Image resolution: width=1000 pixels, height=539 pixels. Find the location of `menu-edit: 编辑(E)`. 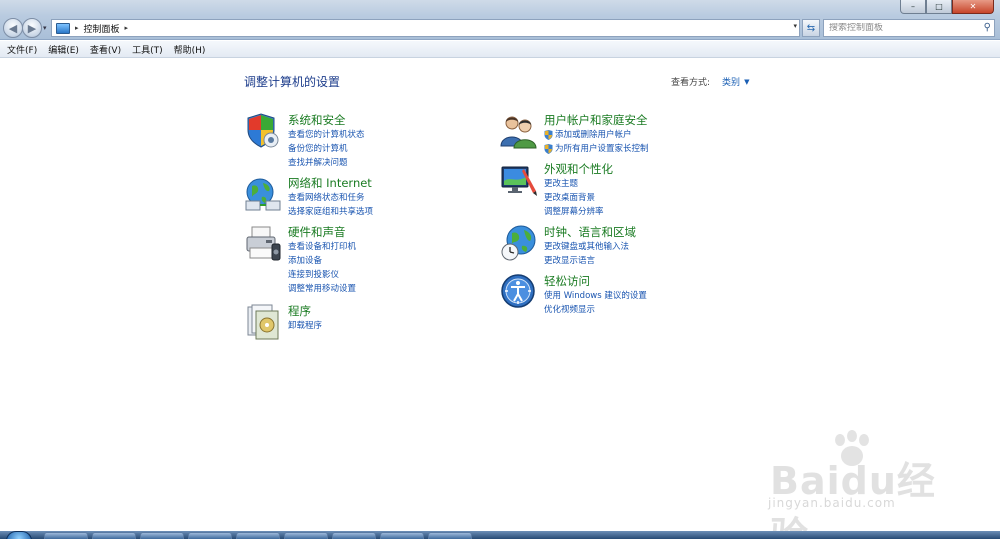

menu-edit: 编辑(E) is located at coordinates (63, 49).